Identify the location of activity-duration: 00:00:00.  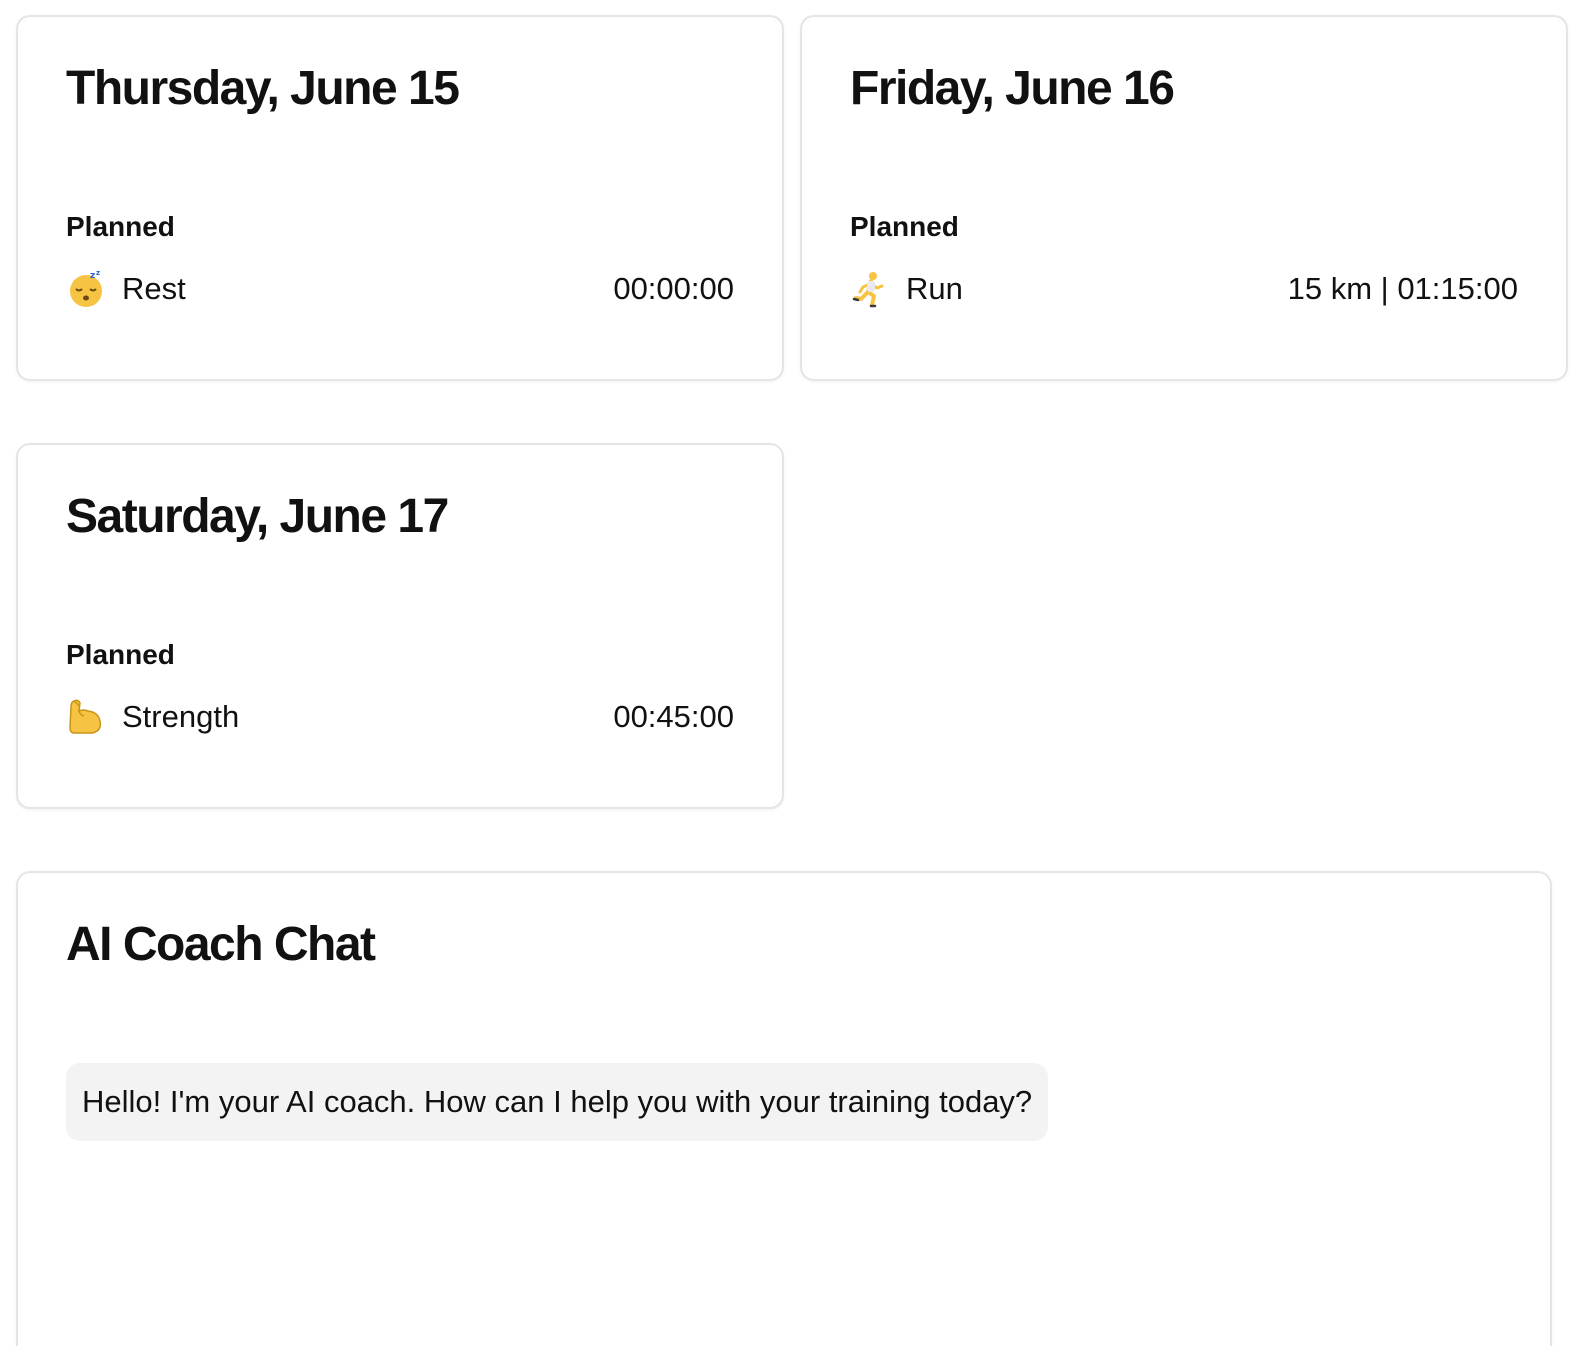
(673, 288).